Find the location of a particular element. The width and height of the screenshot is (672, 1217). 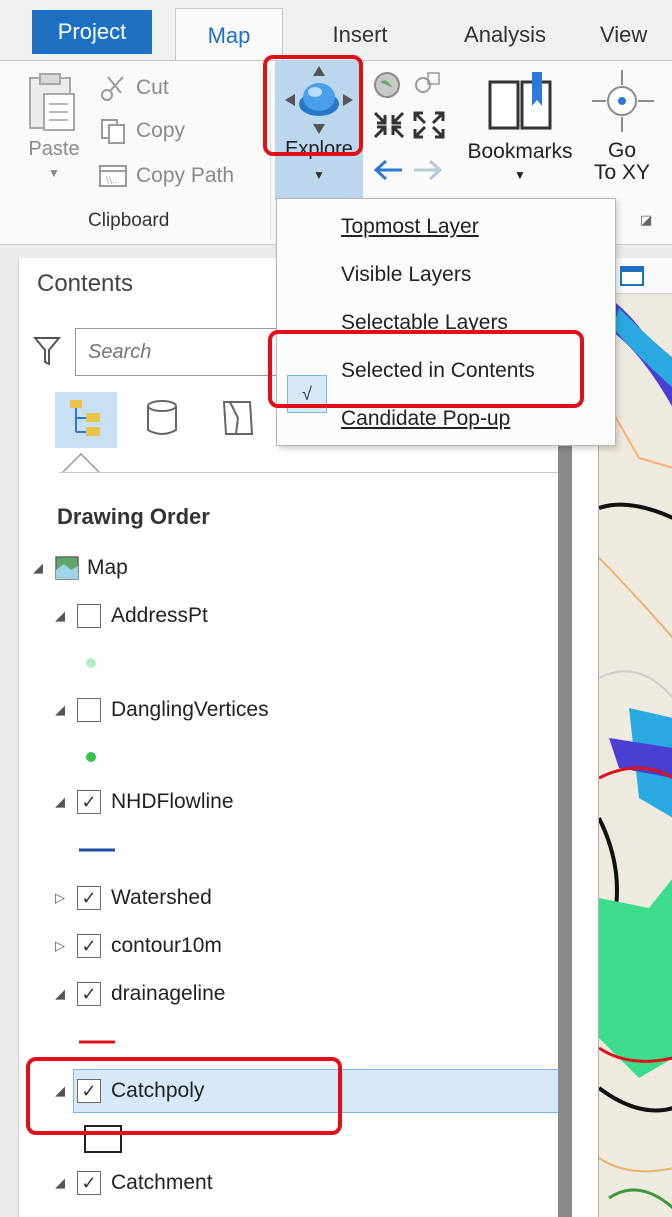

copy-button: Copy is located at coordinates (141, 131).